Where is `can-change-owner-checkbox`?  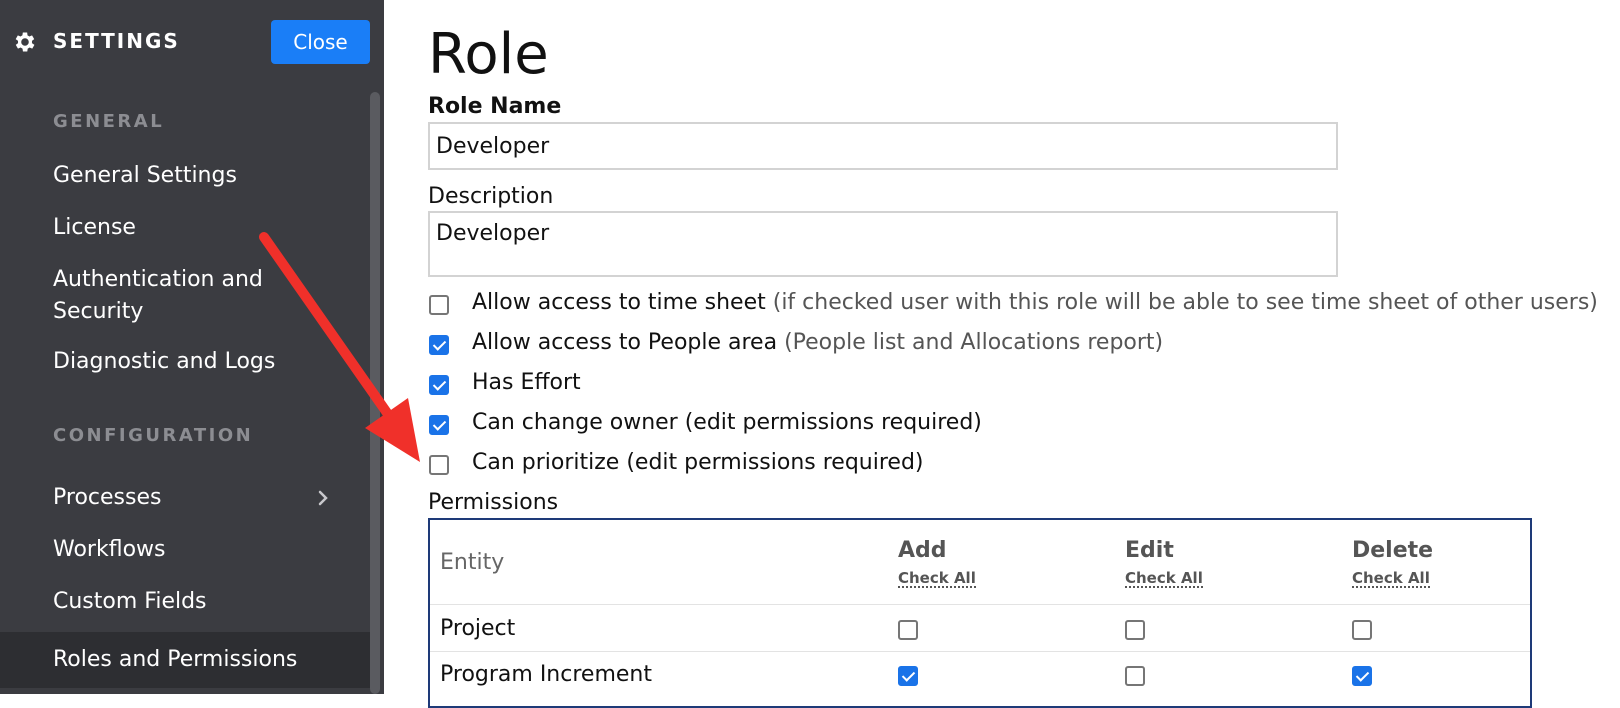
can-change-owner-checkbox is located at coordinates (439, 425).